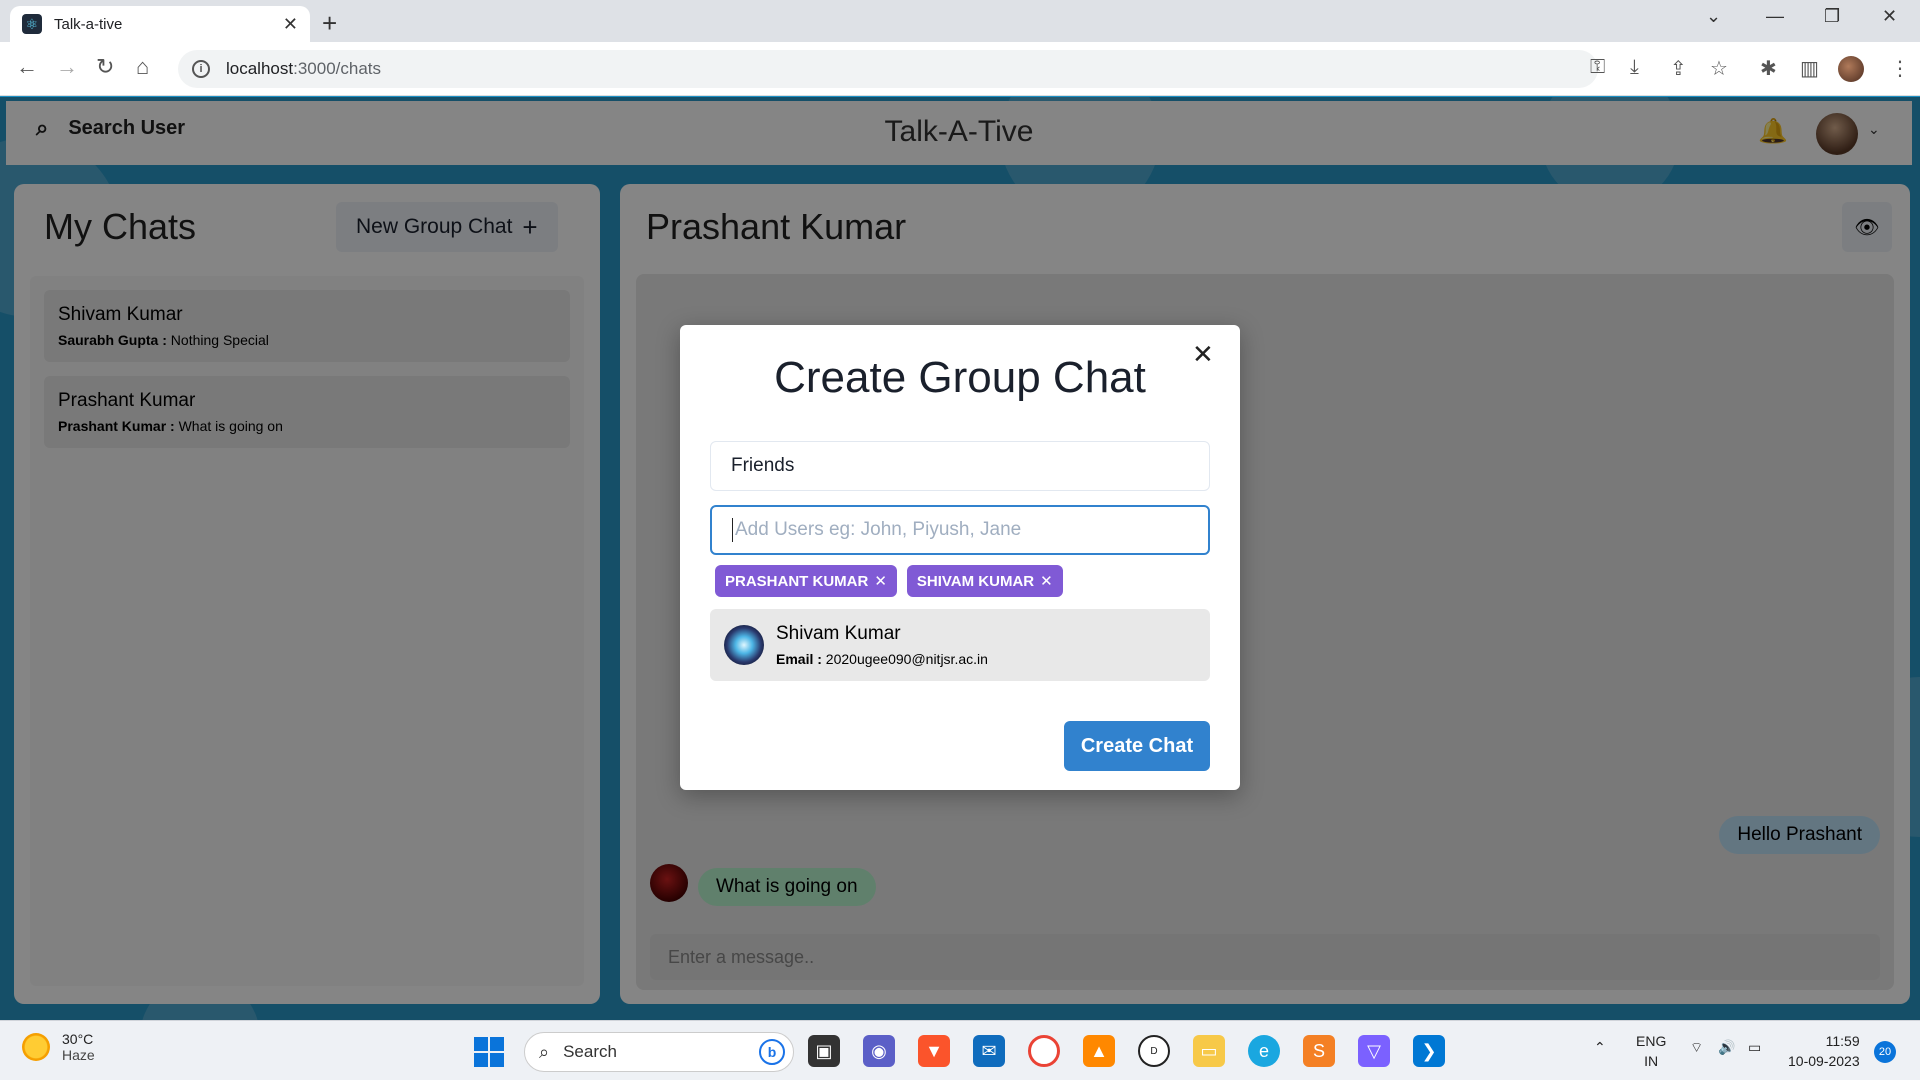  Describe the element at coordinates (1775, 16) in the screenshot. I see `minimize-icon: —` at that location.